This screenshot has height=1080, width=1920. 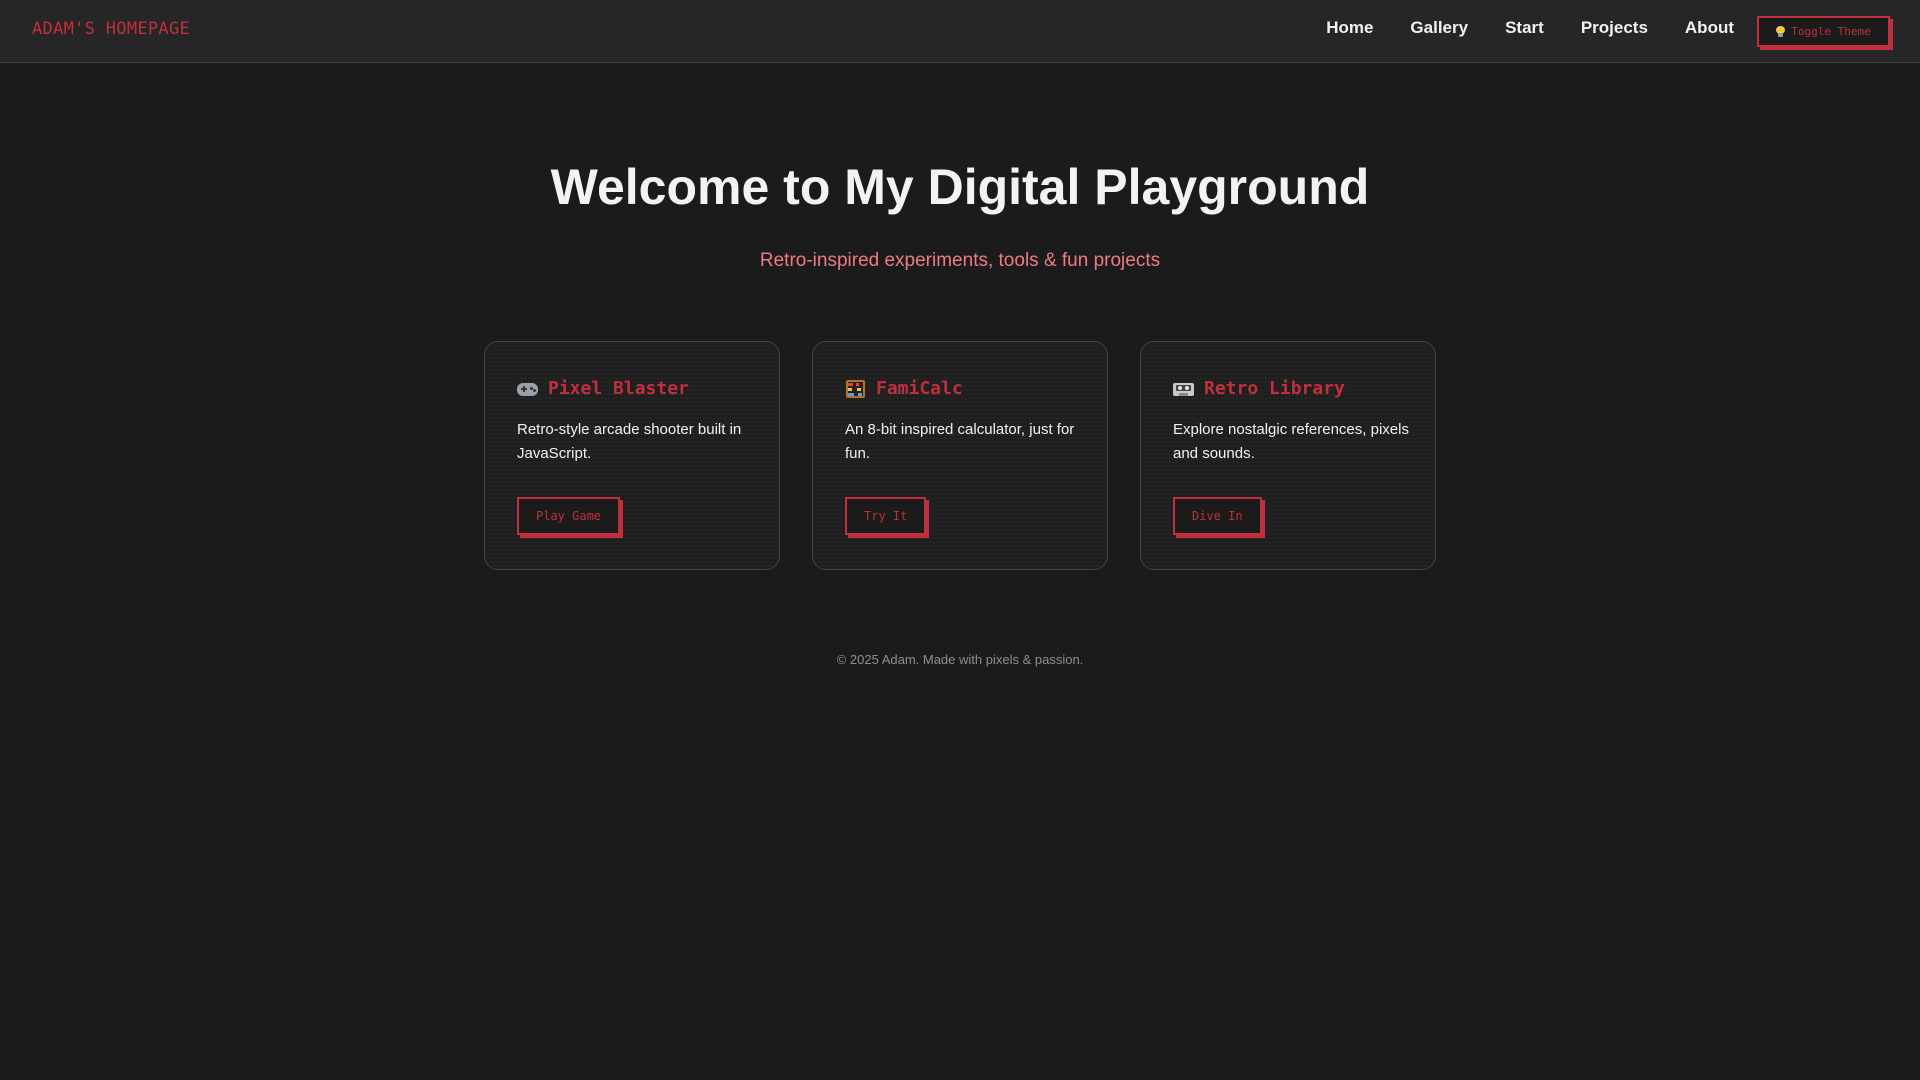 What do you see at coordinates (960, 659) in the screenshot?
I see `footer-text: © 2025 Adam. Made with pixels & passion.` at bounding box center [960, 659].